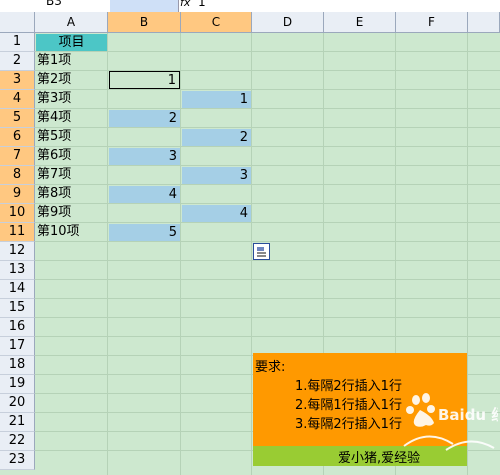 The width and height of the screenshot is (500, 475). Describe the element at coordinates (71, 42) in the screenshot. I see `cell-a1: 项目` at that location.